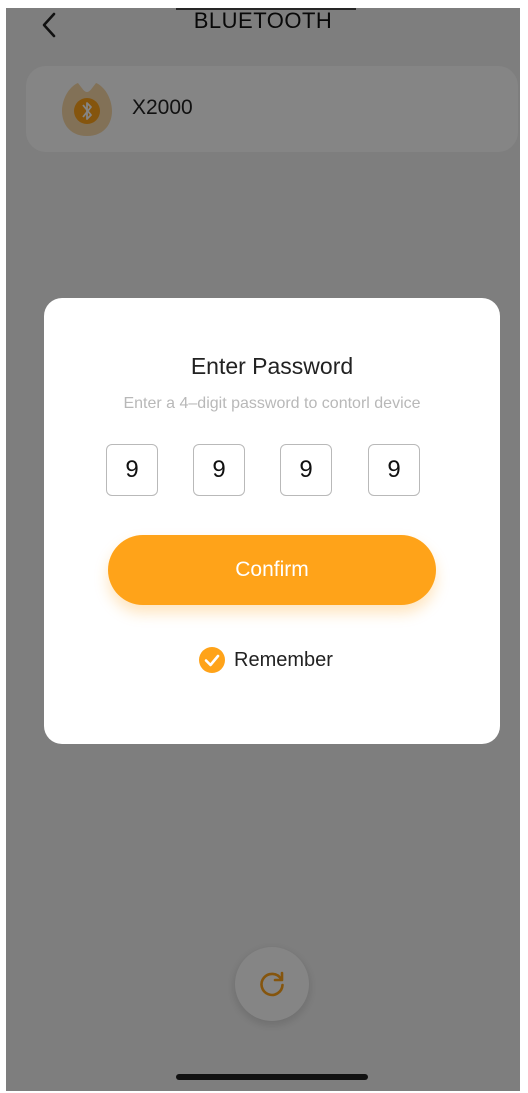 The width and height of the screenshot is (528, 1093). What do you see at coordinates (132, 470) in the screenshot?
I see `pin-digit-1: 9` at bounding box center [132, 470].